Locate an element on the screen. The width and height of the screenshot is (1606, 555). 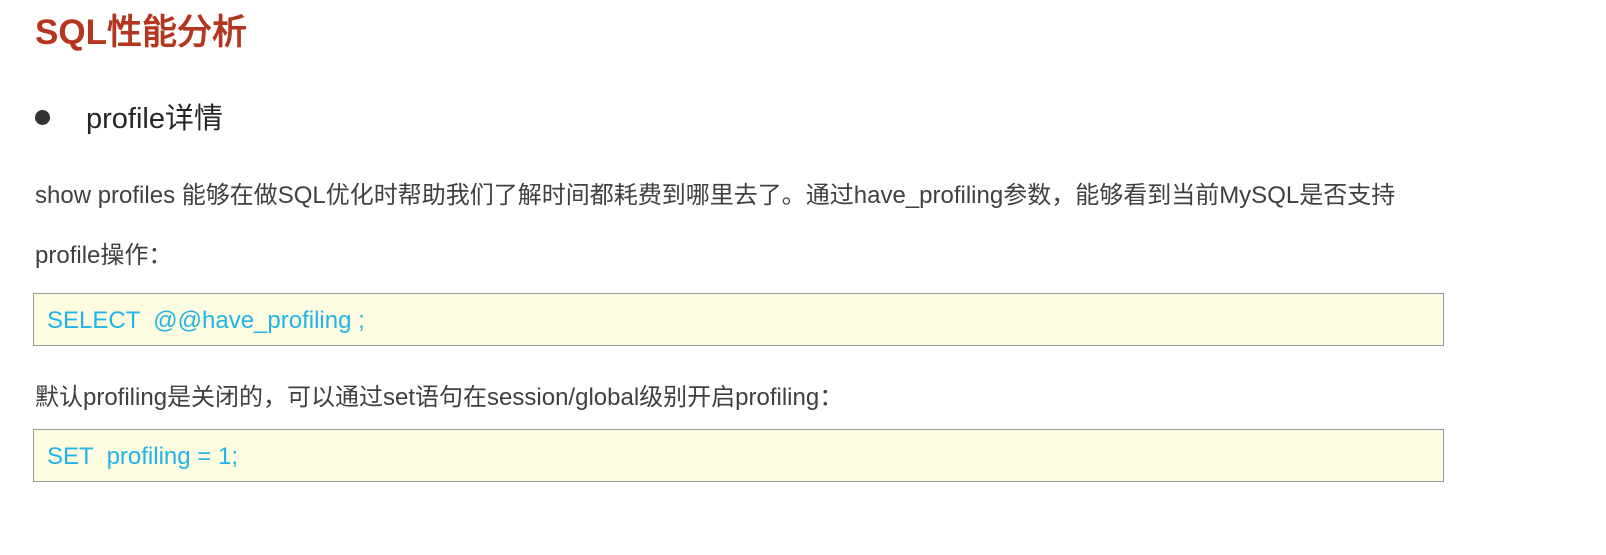
bullet-item: profile详情 is located at coordinates (129, 116).